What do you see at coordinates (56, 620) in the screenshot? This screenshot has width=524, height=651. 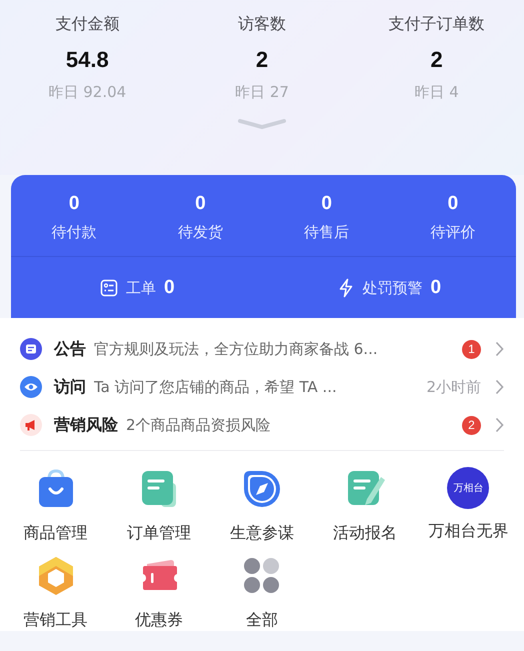 I see `tool-label: 营销工具` at bounding box center [56, 620].